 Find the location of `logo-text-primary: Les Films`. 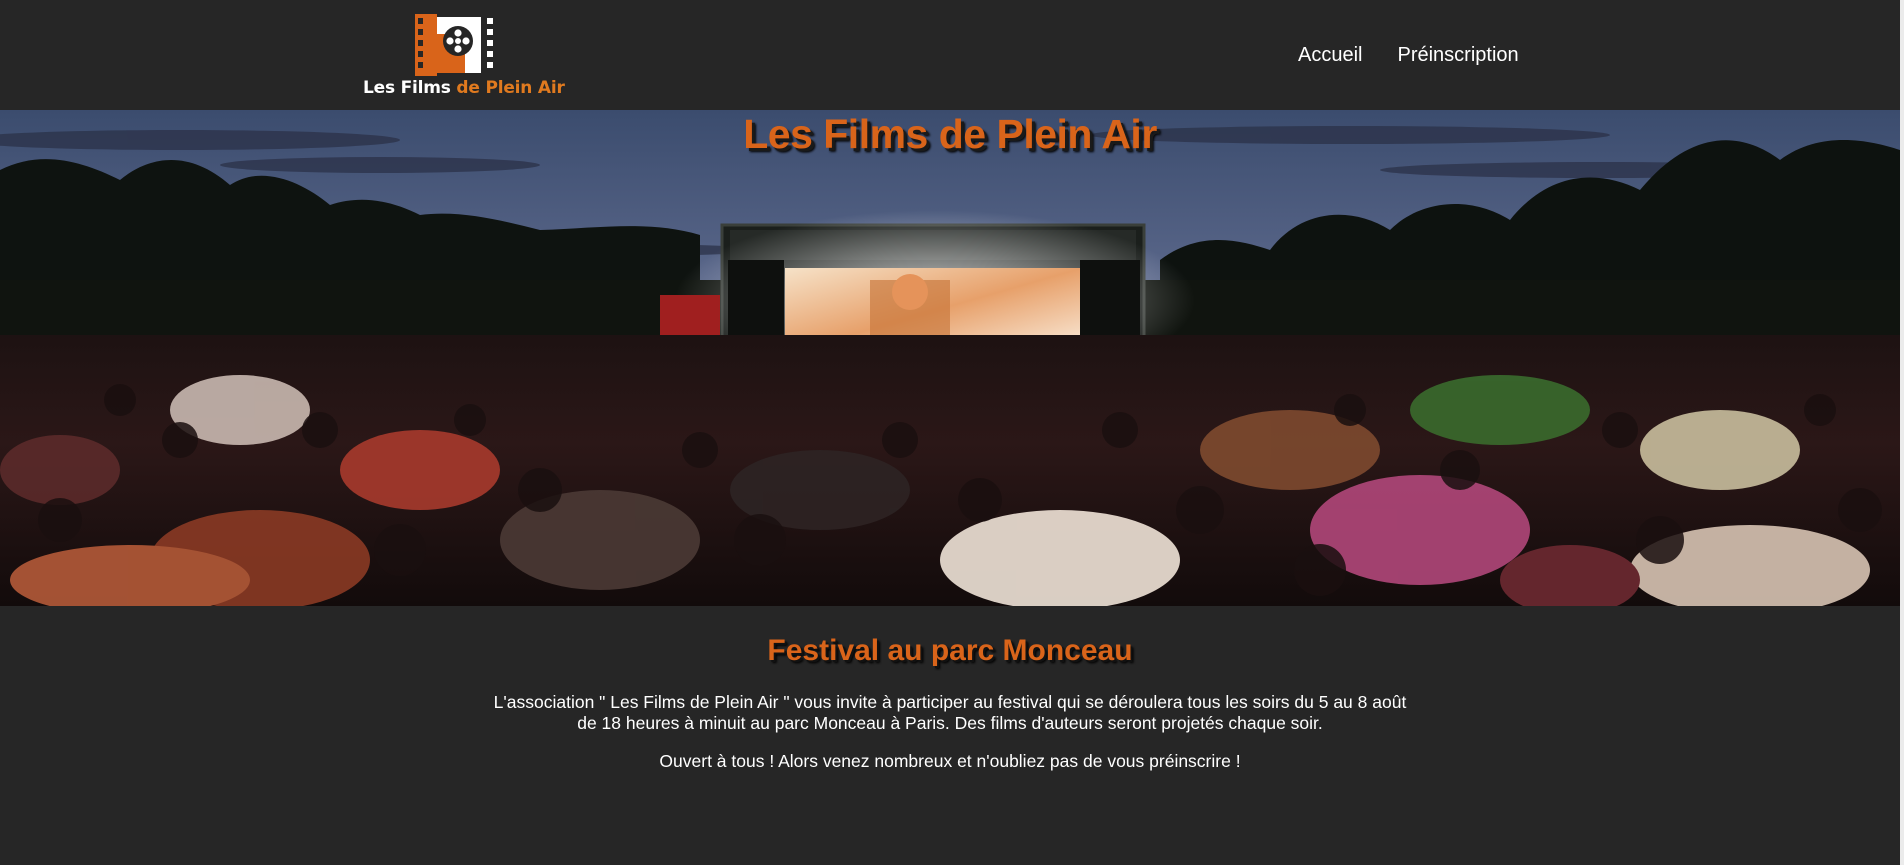

logo-text-primary: Les Films is located at coordinates (407, 88).